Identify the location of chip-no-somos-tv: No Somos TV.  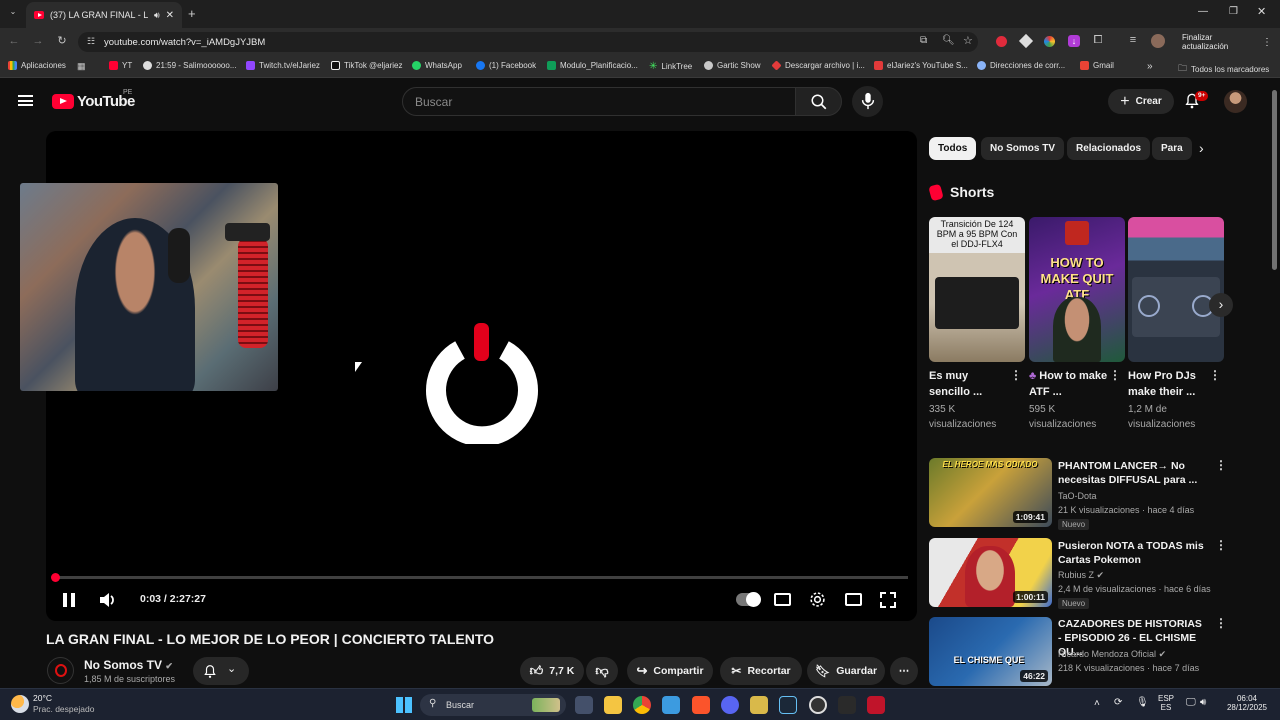
(1023, 148).